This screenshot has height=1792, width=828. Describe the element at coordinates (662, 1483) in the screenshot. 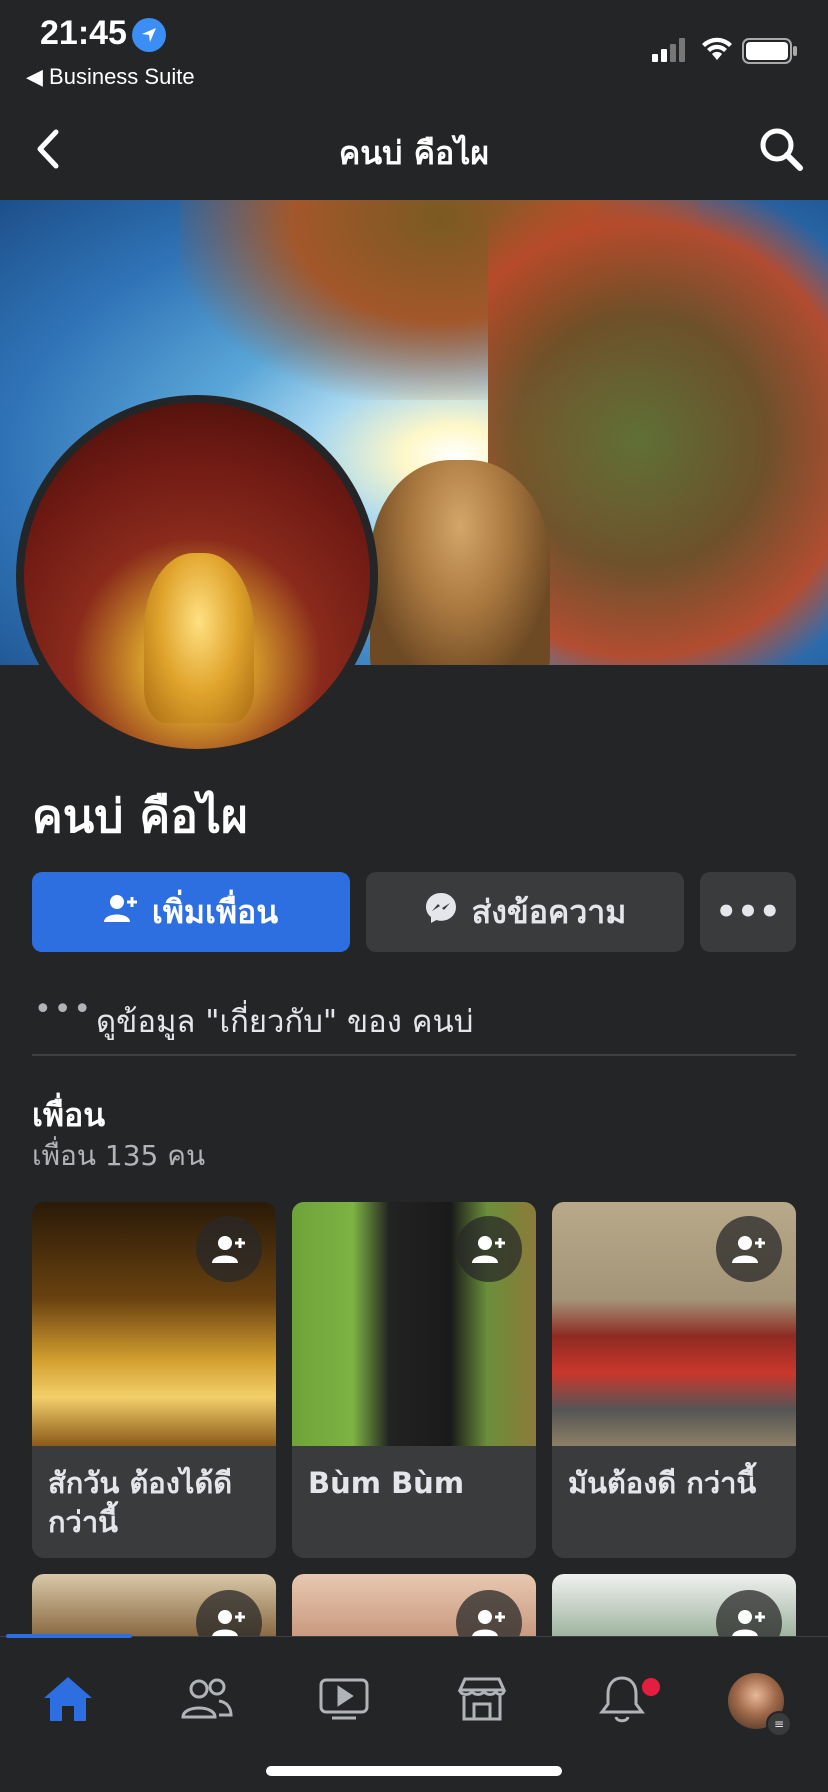

I see `friend-name: มันต้องดี กว่านี้` at that location.